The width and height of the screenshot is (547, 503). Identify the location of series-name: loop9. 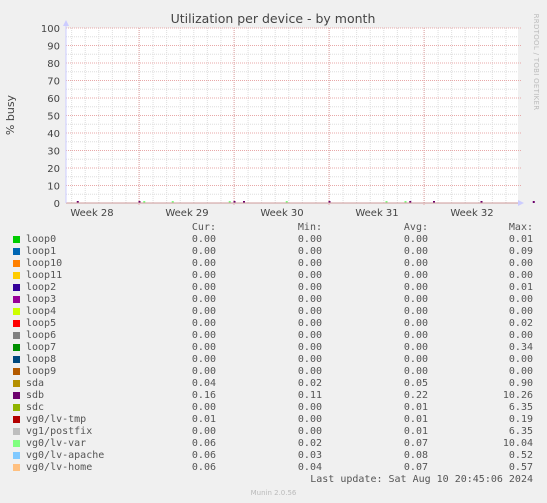
(41, 371).